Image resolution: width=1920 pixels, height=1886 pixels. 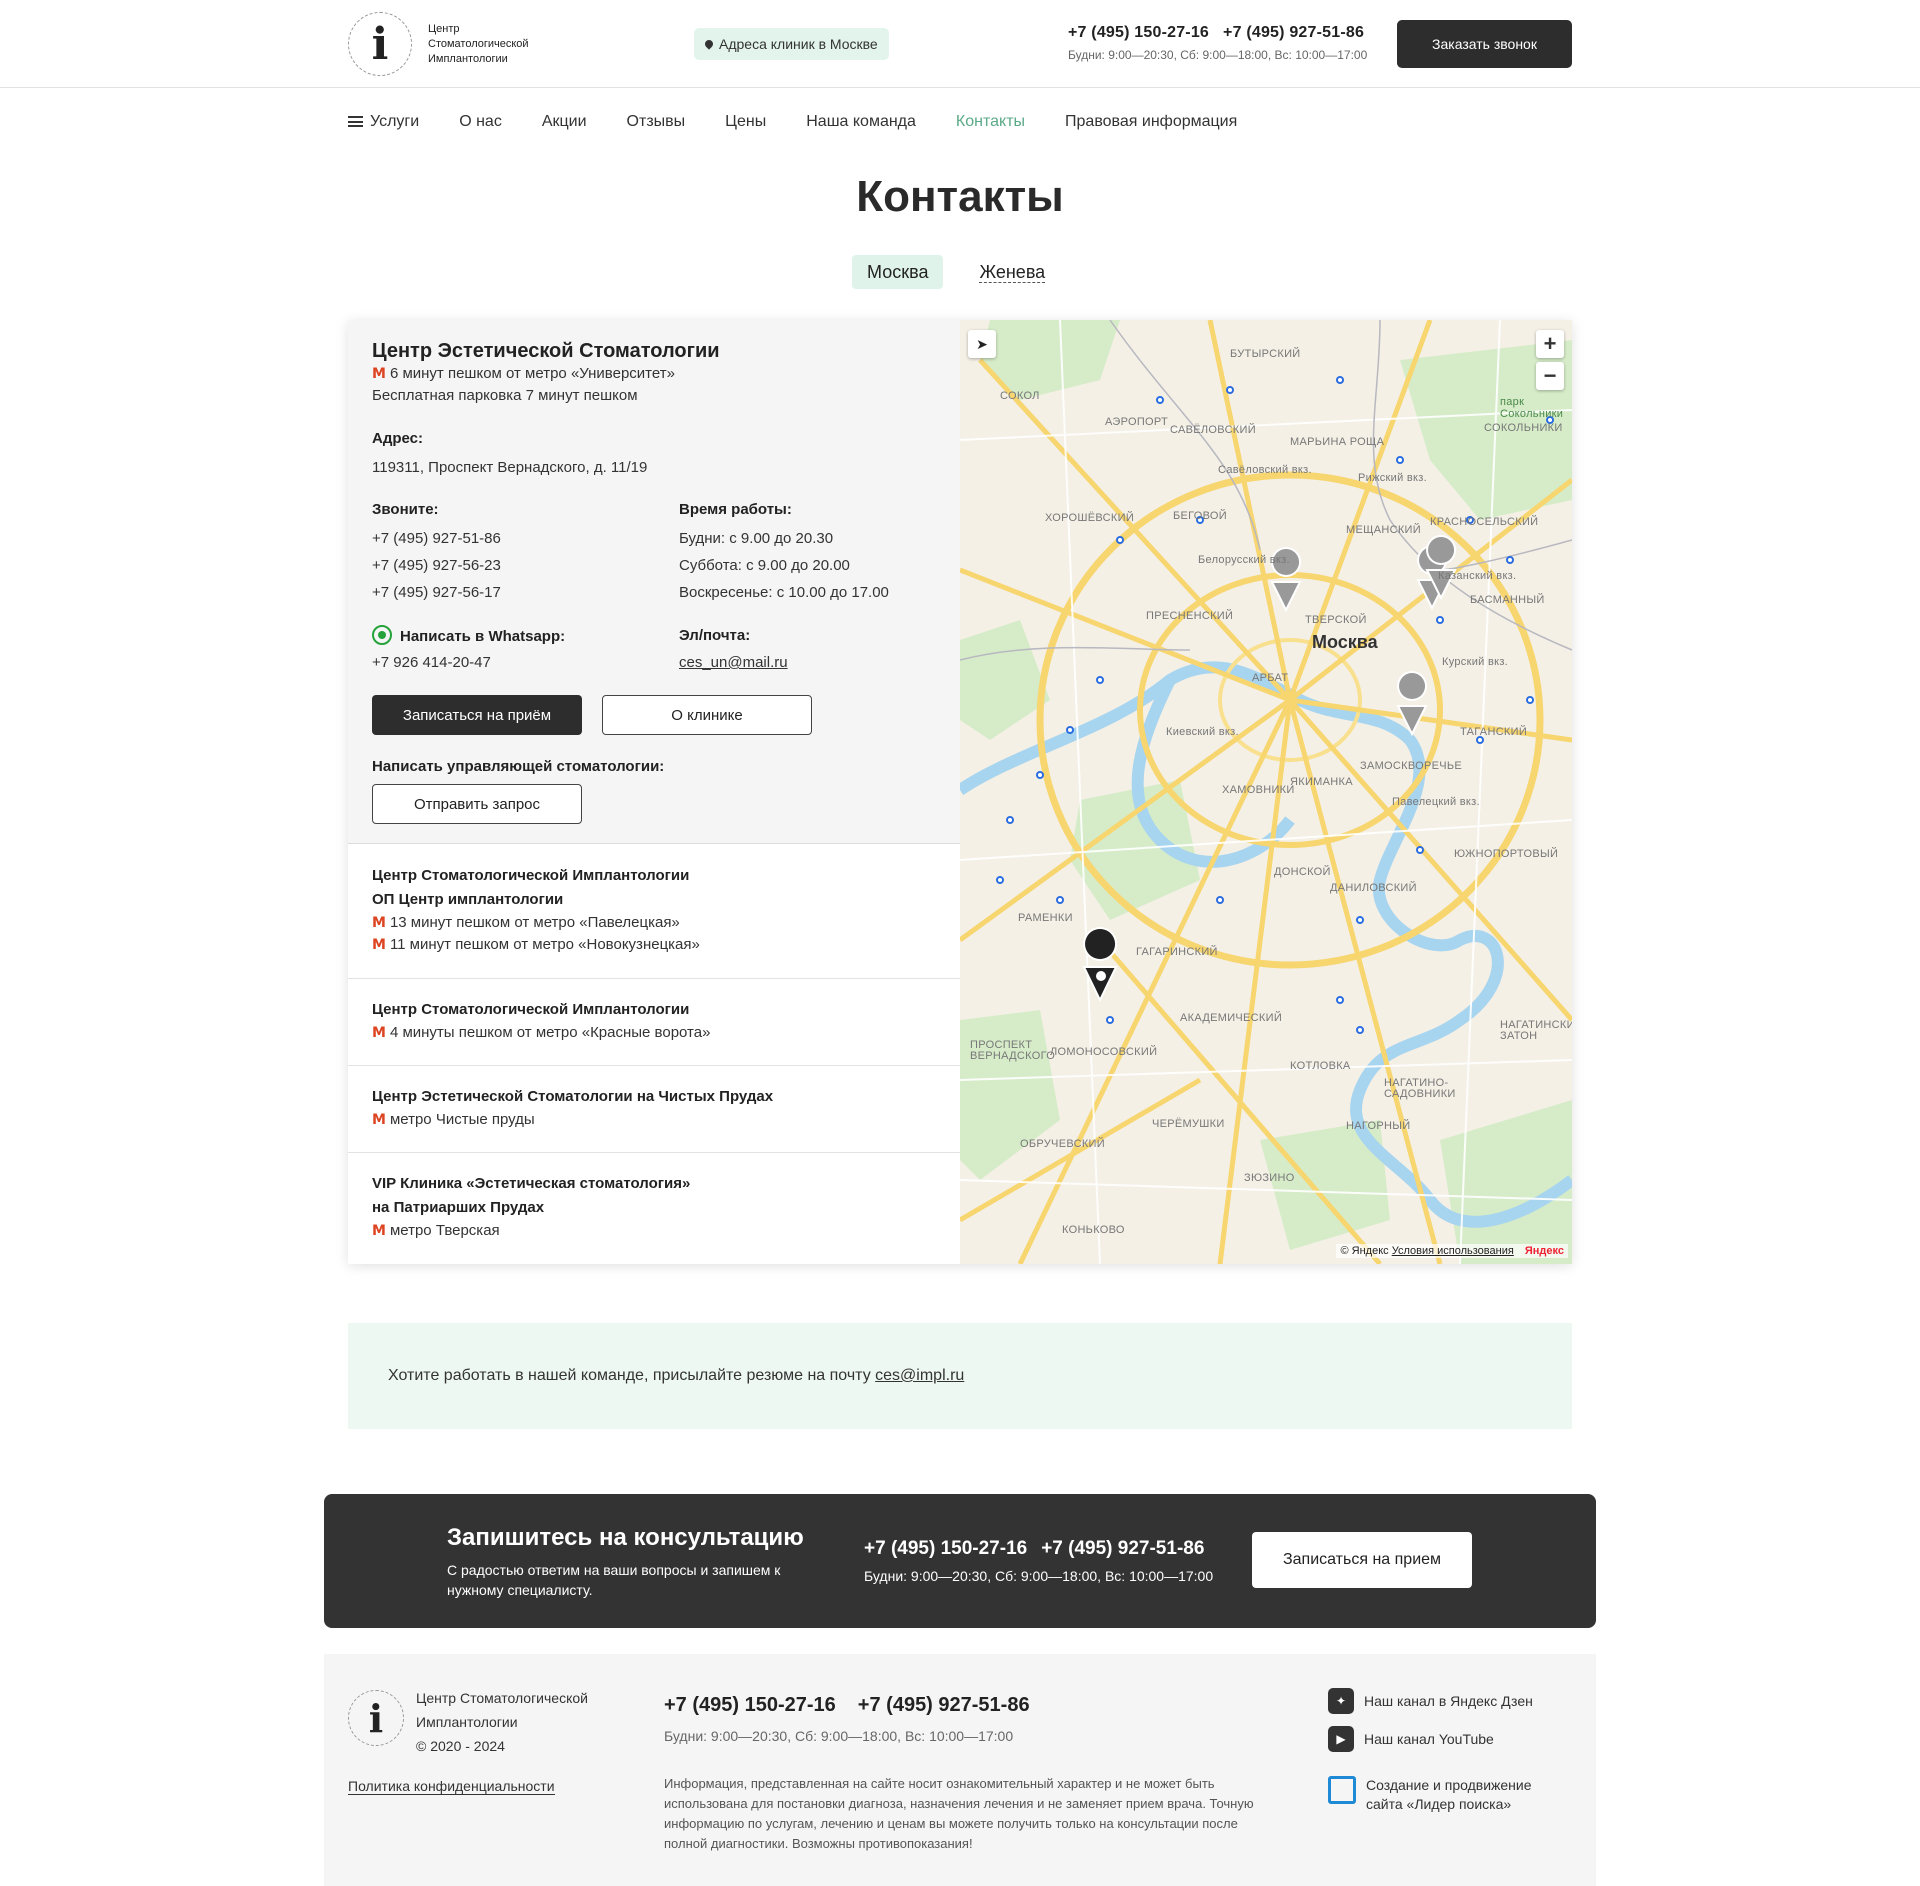 What do you see at coordinates (1258, 790) in the screenshot?
I see `map-label: ХАМОВНИКИ` at bounding box center [1258, 790].